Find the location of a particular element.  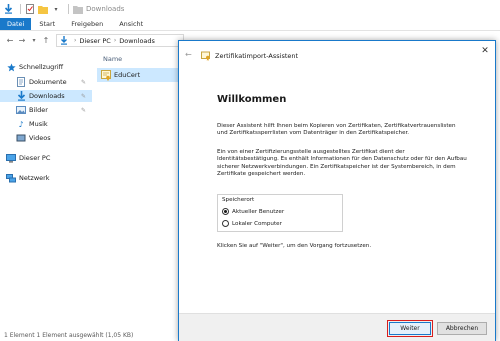

wizard-header: ← Zertifikatimport-Assistent ✕ is located at coordinates (337, 56).